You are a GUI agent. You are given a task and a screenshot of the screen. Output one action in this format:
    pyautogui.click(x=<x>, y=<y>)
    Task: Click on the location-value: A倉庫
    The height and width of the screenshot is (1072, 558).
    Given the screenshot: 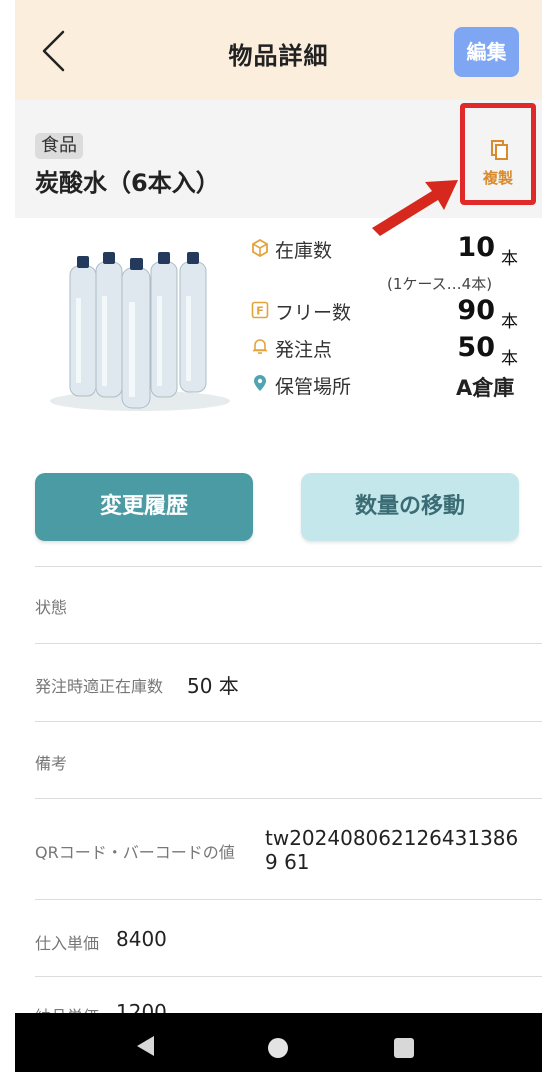 What is the action you would take?
    pyautogui.click(x=485, y=388)
    